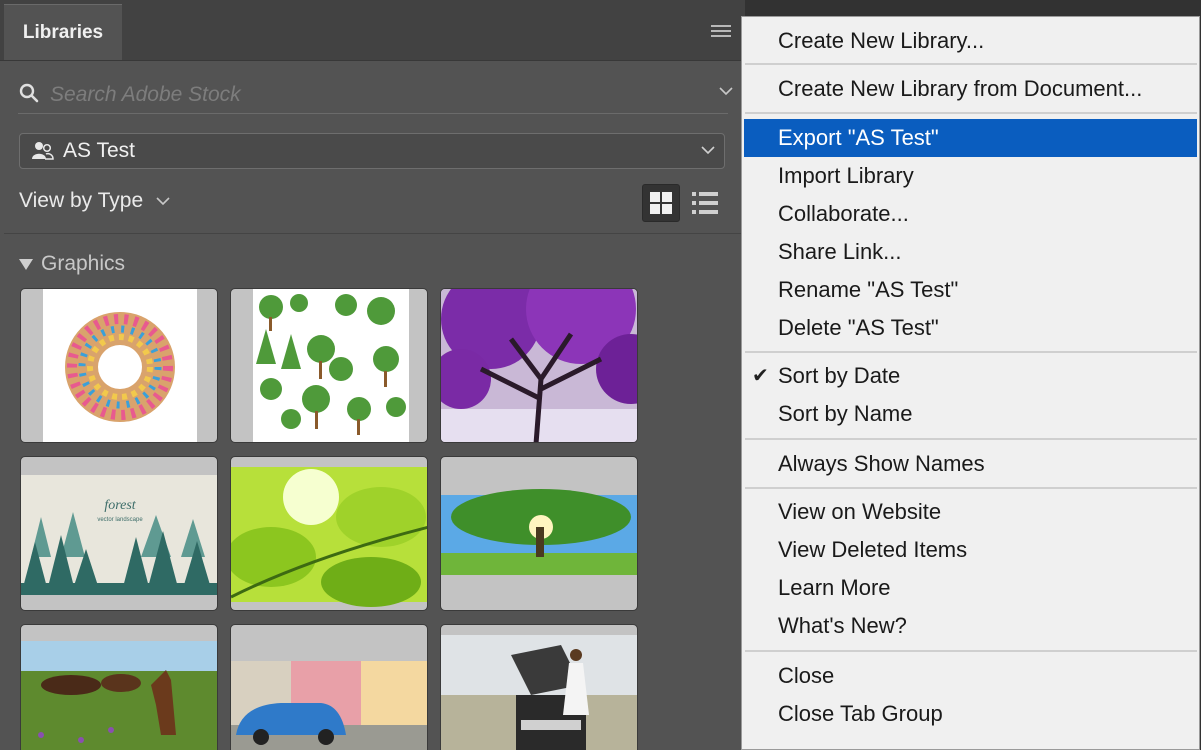 The image size is (1201, 750). I want to click on menu-item-learn-more: Learn More, so click(970, 588).